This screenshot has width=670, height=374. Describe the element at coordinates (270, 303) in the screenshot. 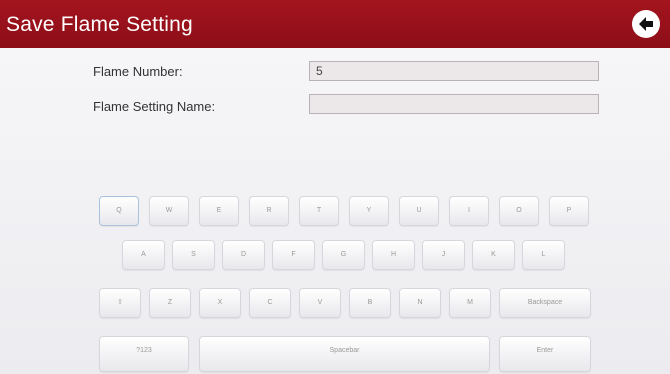

I see `key-c: C` at that location.